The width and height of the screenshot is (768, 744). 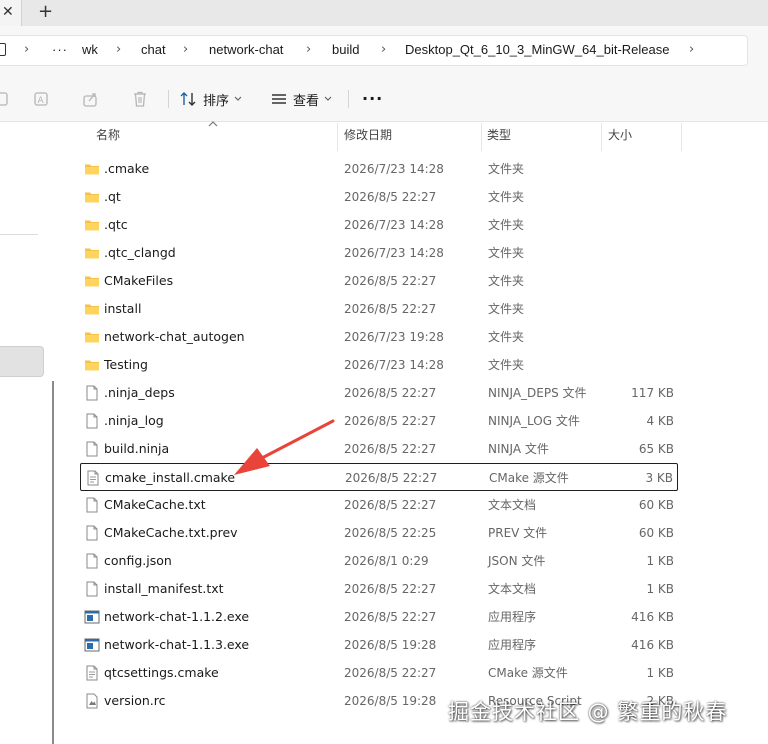 I want to click on close-tab-icon: ✕, so click(x=8, y=12).